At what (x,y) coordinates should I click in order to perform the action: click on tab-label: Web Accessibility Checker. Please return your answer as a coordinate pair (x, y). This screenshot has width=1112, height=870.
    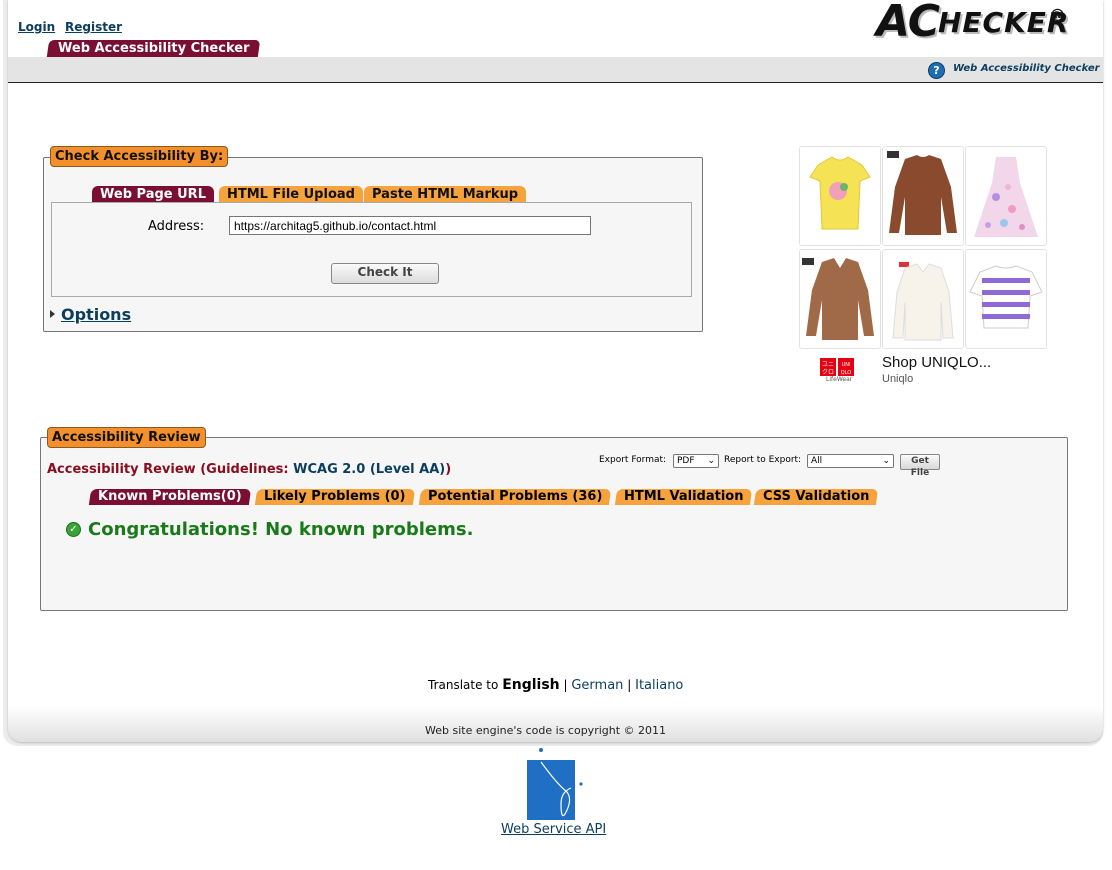
    Looking at the image, I should click on (154, 48).